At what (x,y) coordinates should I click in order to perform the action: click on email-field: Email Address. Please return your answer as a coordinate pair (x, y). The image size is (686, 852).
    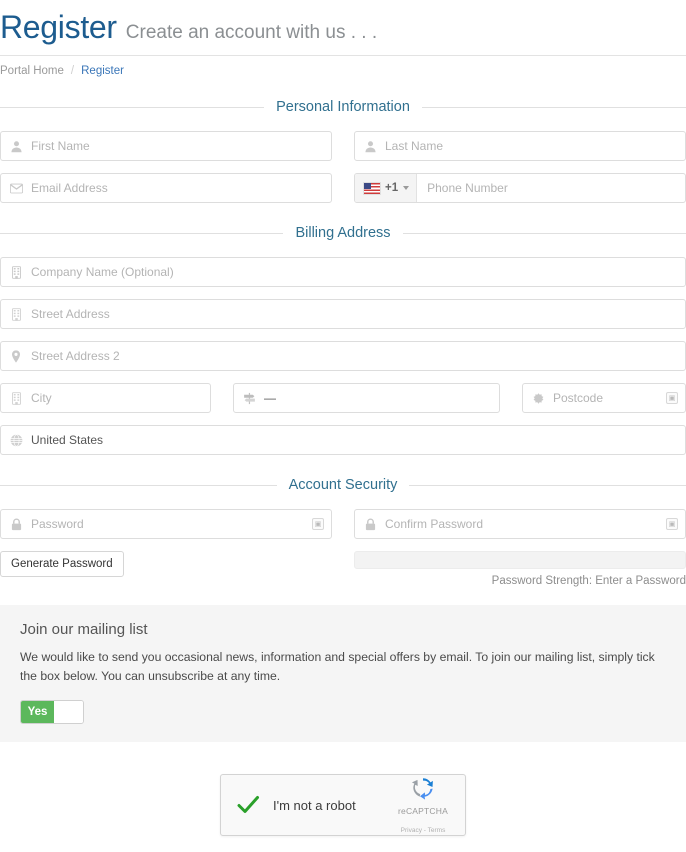
    Looking at the image, I should click on (166, 188).